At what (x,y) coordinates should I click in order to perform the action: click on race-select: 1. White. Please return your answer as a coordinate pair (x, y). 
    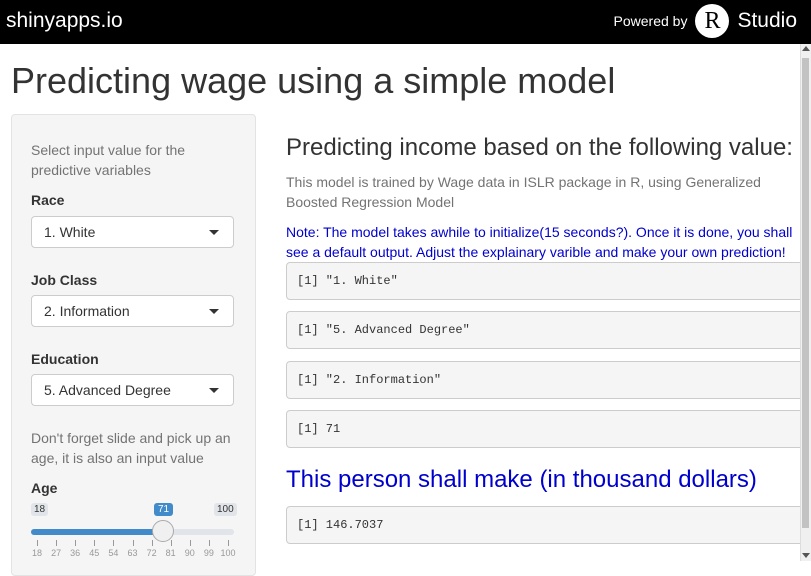
    Looking at the image, I should click on (132, 232).